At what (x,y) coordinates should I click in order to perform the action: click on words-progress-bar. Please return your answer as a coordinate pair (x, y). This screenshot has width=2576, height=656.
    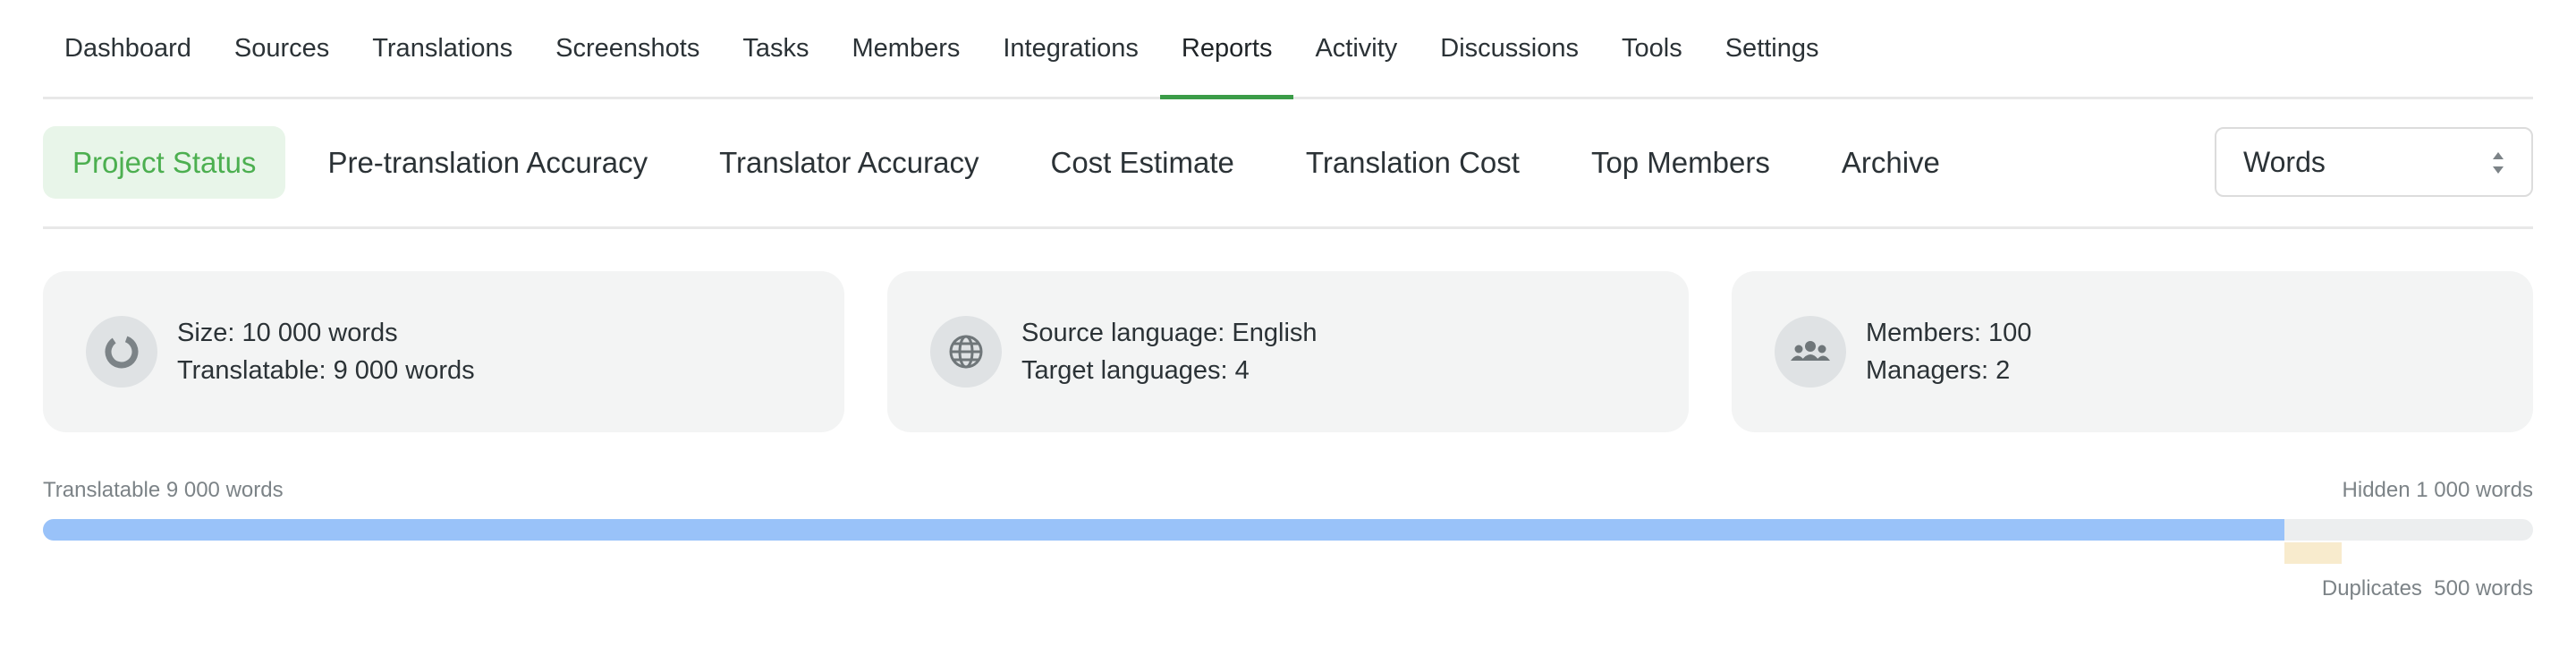
    Looking at the image, I should click on (1288, 530).